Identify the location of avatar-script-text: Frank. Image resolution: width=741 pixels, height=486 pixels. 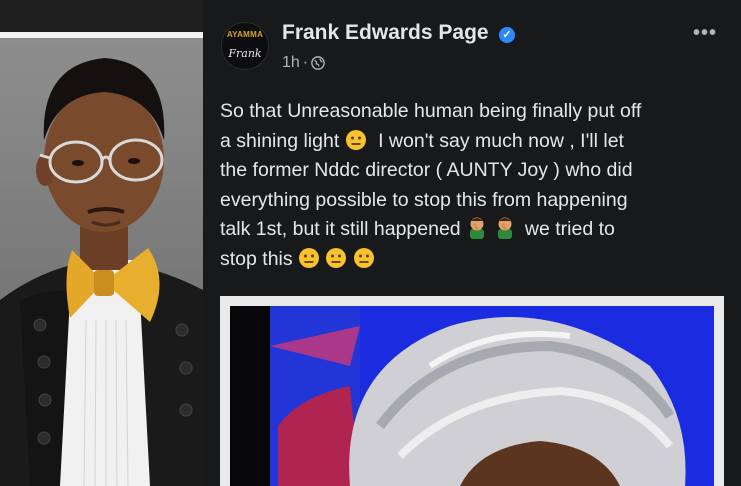
(245, 53).